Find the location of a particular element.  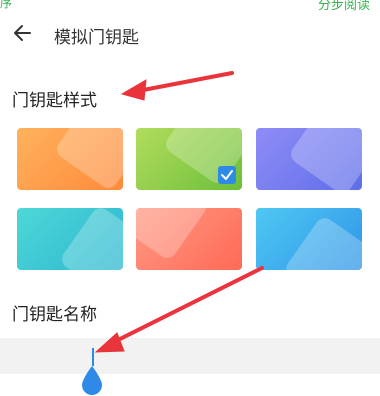

back-arrow-icon is located at coordinates (23, 33).